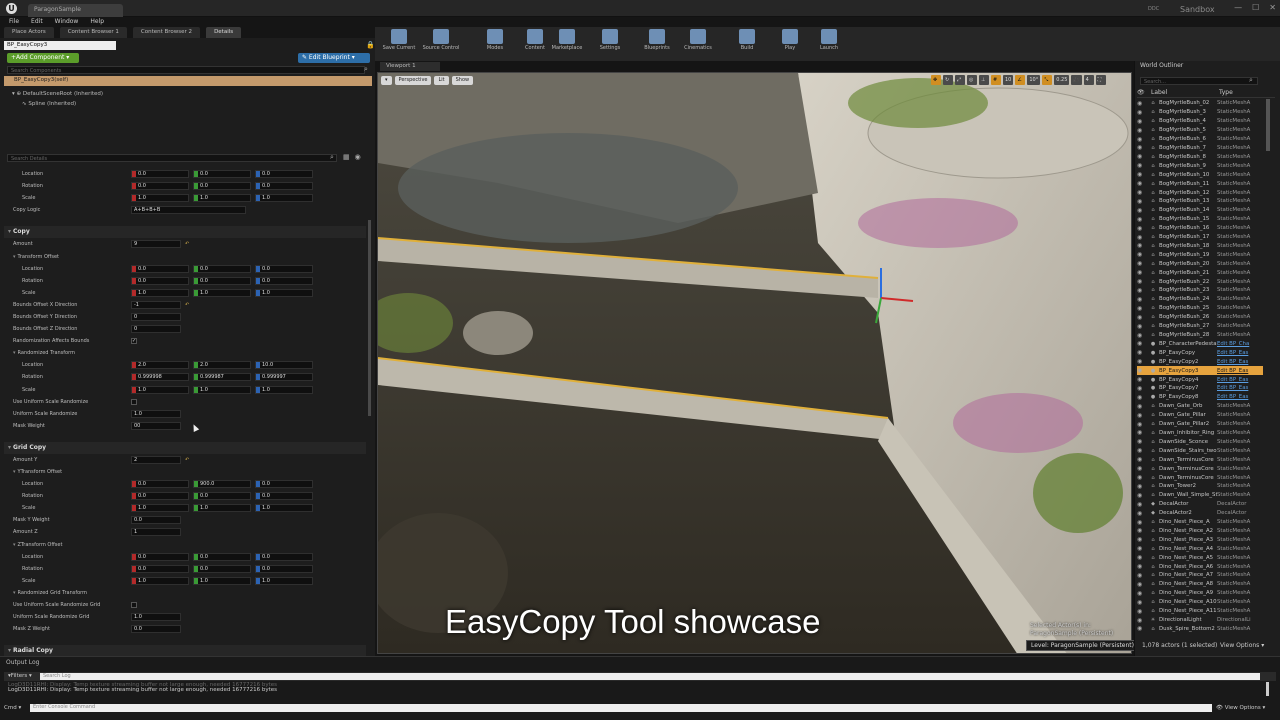 This screenshot has width=1280, height=720. What do you see at coordinates (185, 232) in the screenshot?
I see `category-header: ▾ Copy` at bounding box center [185, 232].